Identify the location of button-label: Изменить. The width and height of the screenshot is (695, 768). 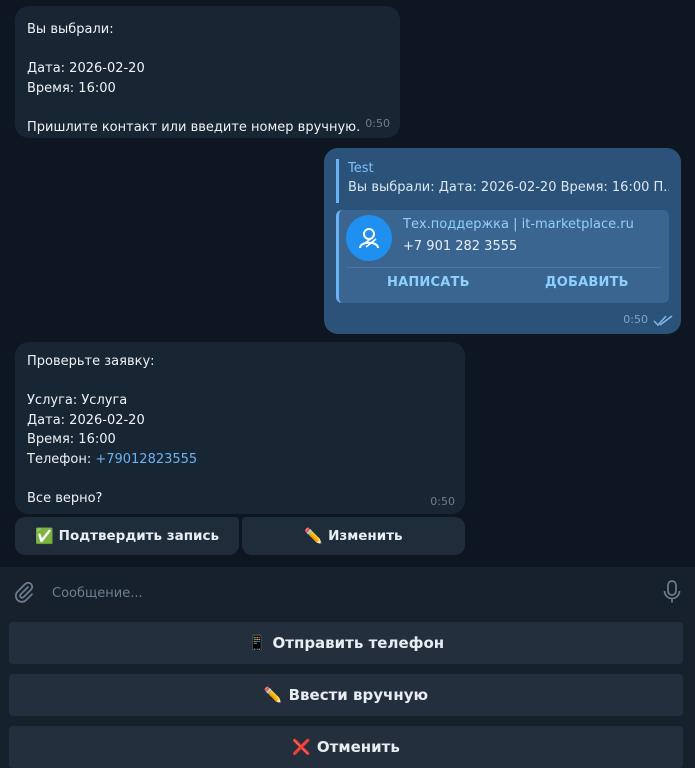
(365, 536).